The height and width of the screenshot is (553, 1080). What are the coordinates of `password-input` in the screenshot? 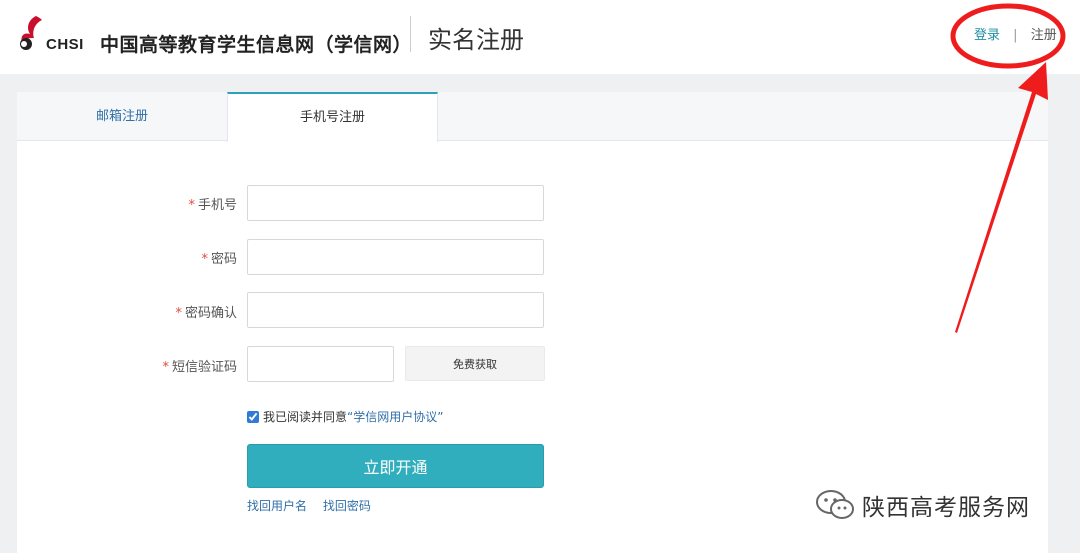 It's located at (395, 257).